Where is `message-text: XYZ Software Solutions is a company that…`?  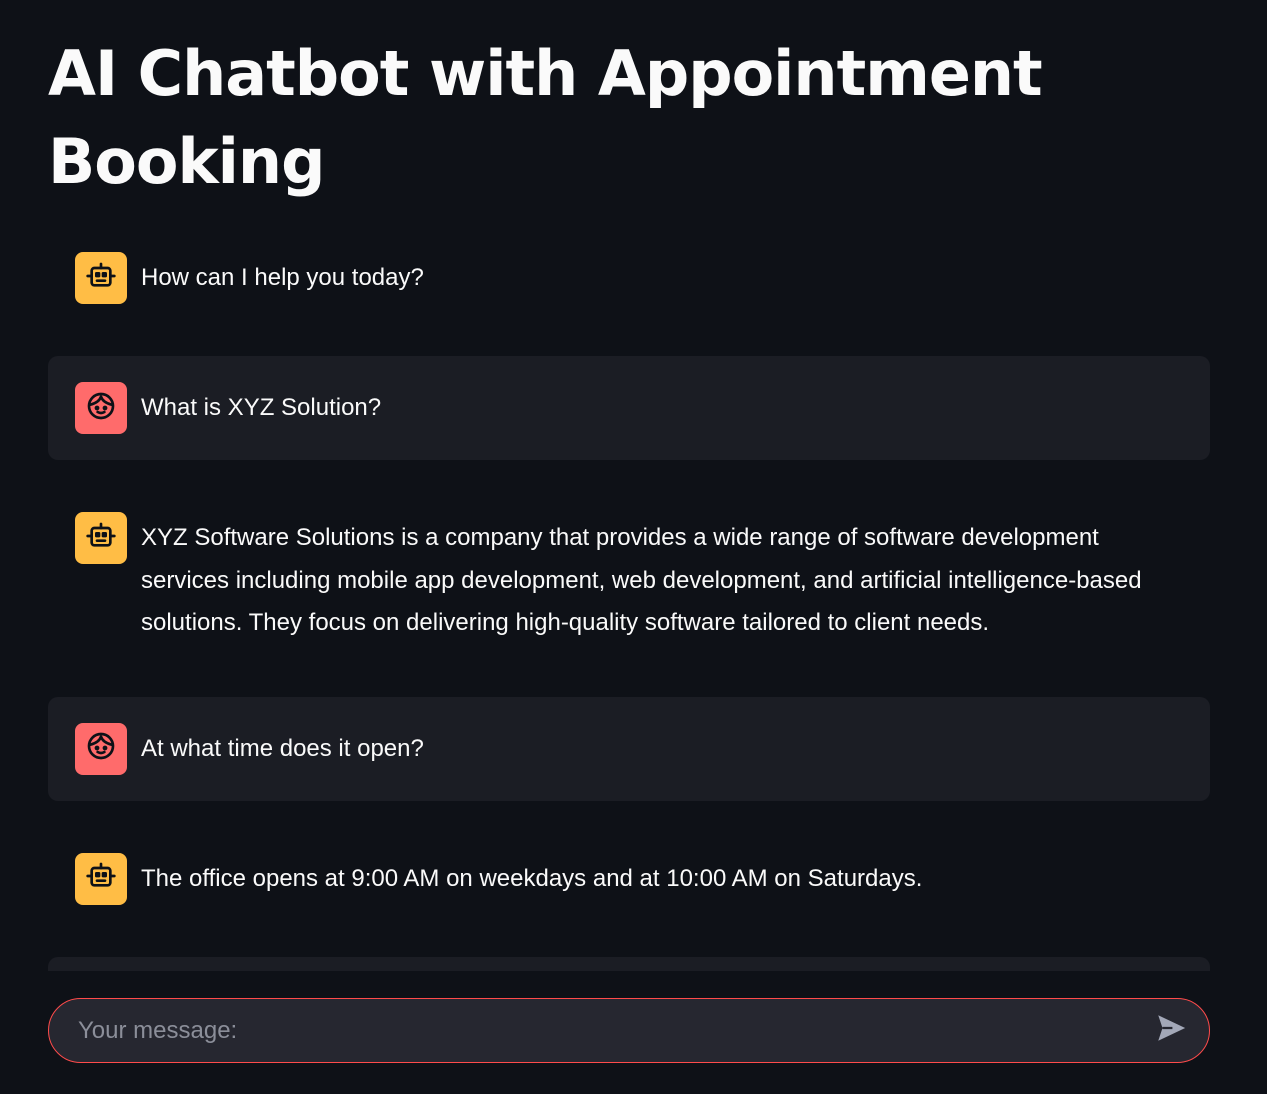
message-text: XYZ Software Solutions is a company that… is located at coordinates (641, 580).